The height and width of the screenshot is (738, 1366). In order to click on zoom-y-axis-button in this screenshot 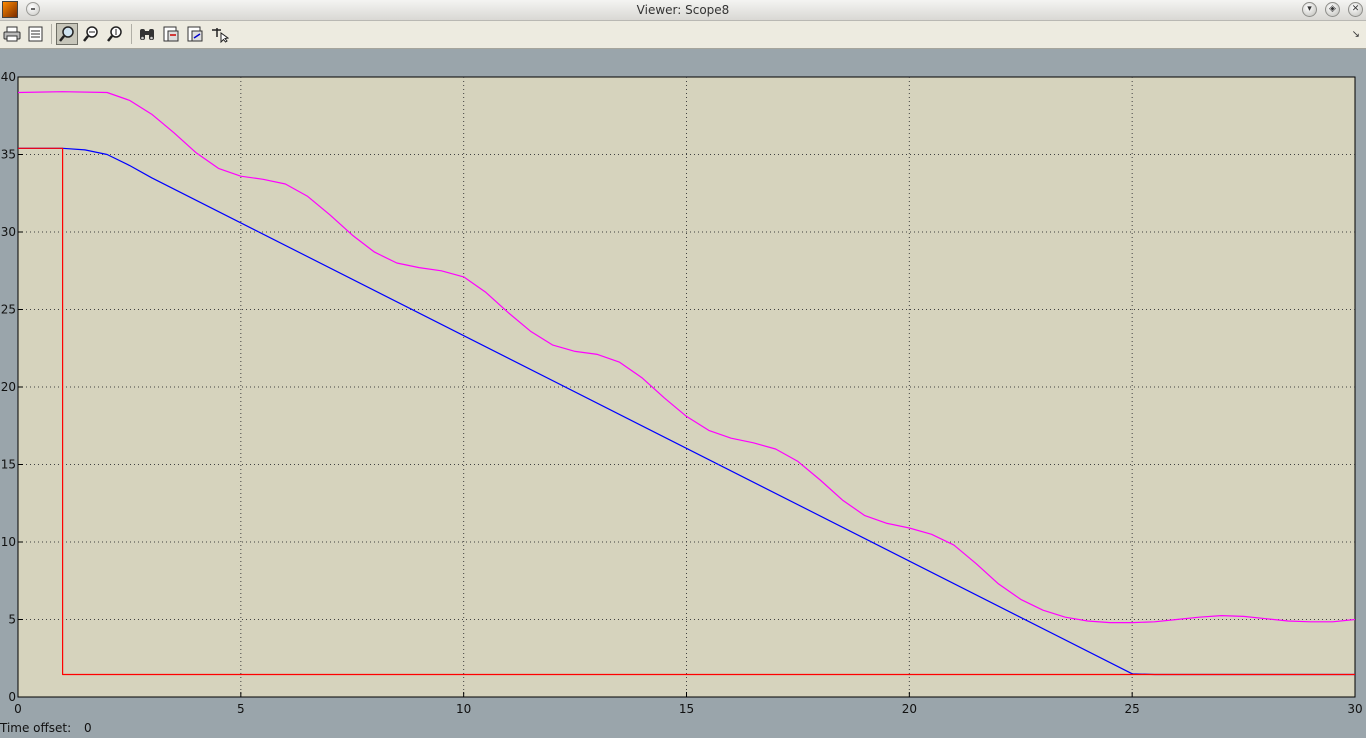, I will do `click(115, 34)`.